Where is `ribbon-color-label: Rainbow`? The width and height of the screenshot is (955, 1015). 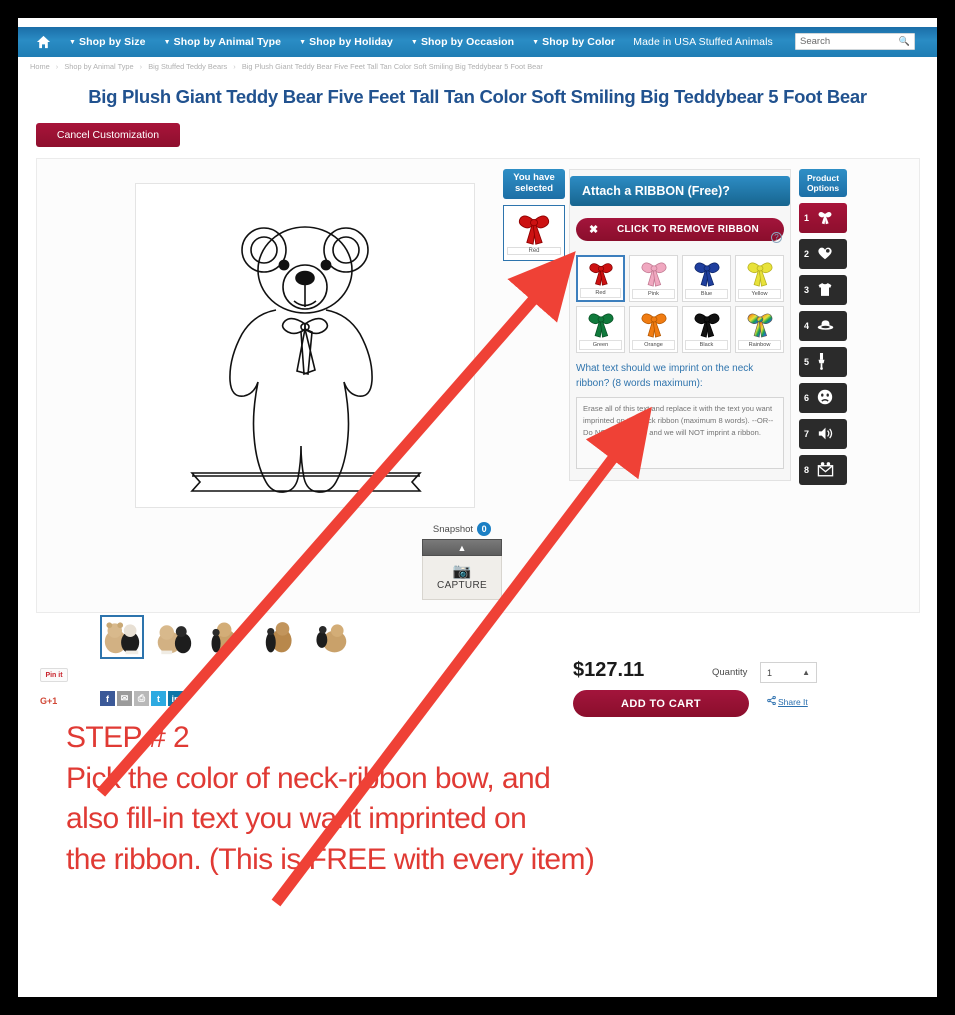 ribbon-color-label: Rainbow is located at coordinates (759, 344).